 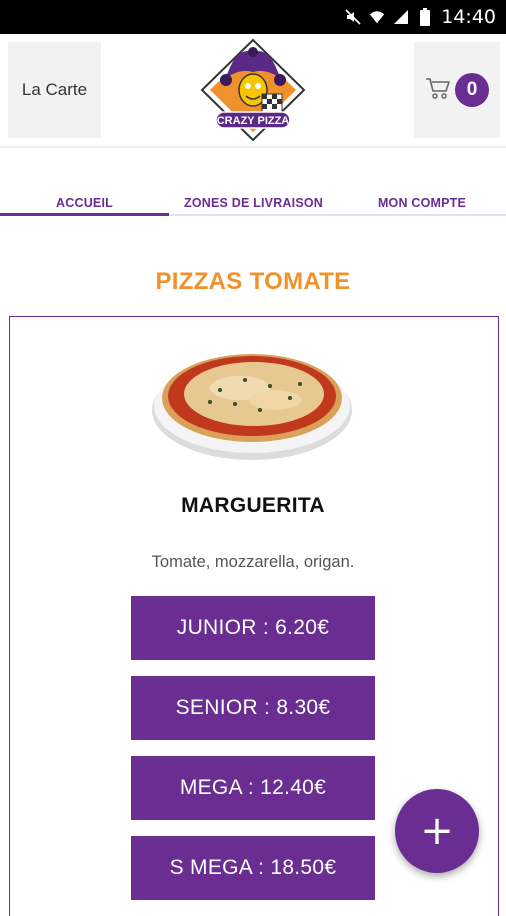 I want to click on battery-icon, so click(x=425, y=17).